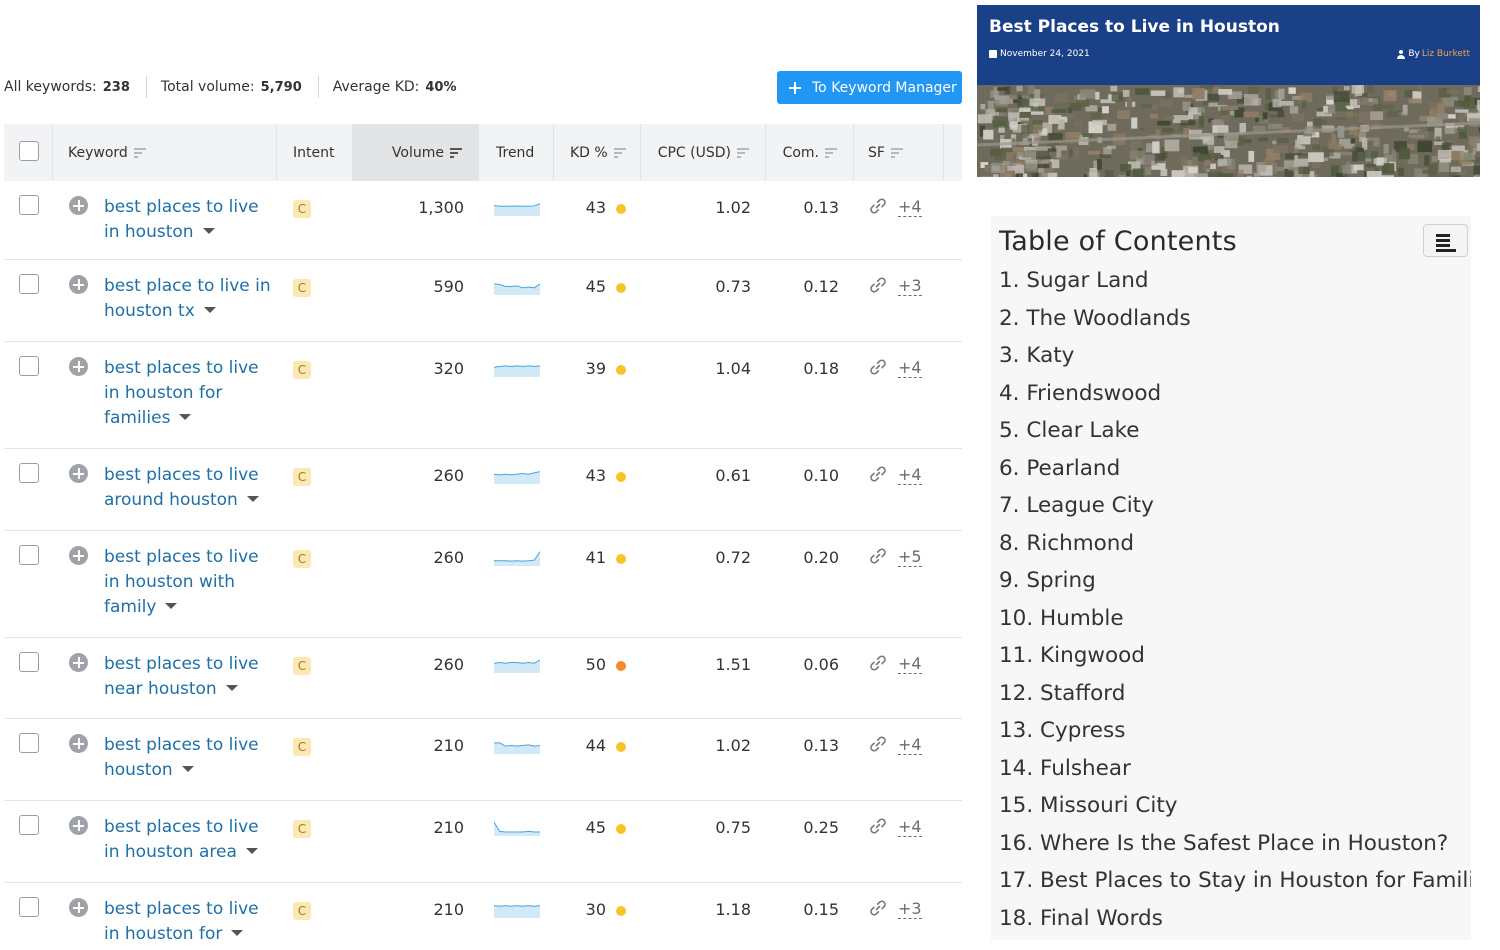 This screenshot has height=950, width=1500. What do you see at coordinates (733, 827) in the screenshot?
I see `cpc-value: 0.75` at bounding box center [733, 827].